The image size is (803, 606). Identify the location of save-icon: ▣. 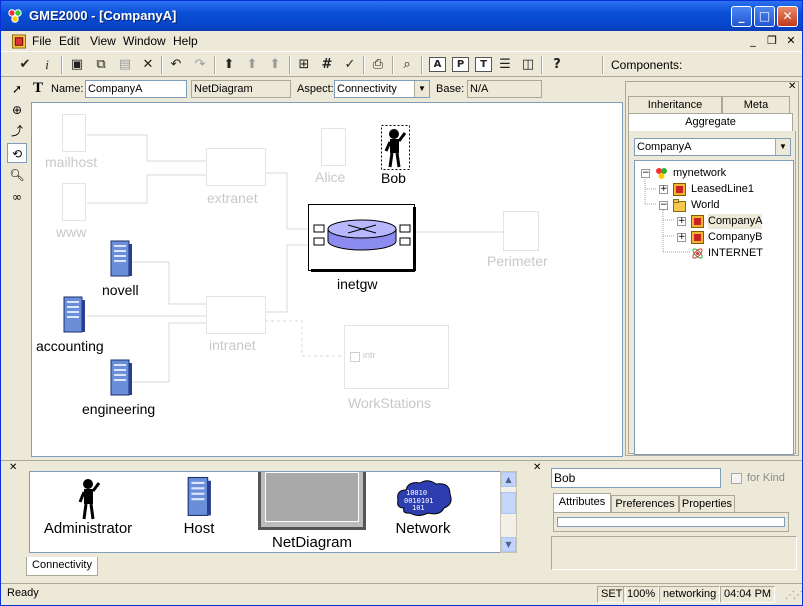
(77, 64).